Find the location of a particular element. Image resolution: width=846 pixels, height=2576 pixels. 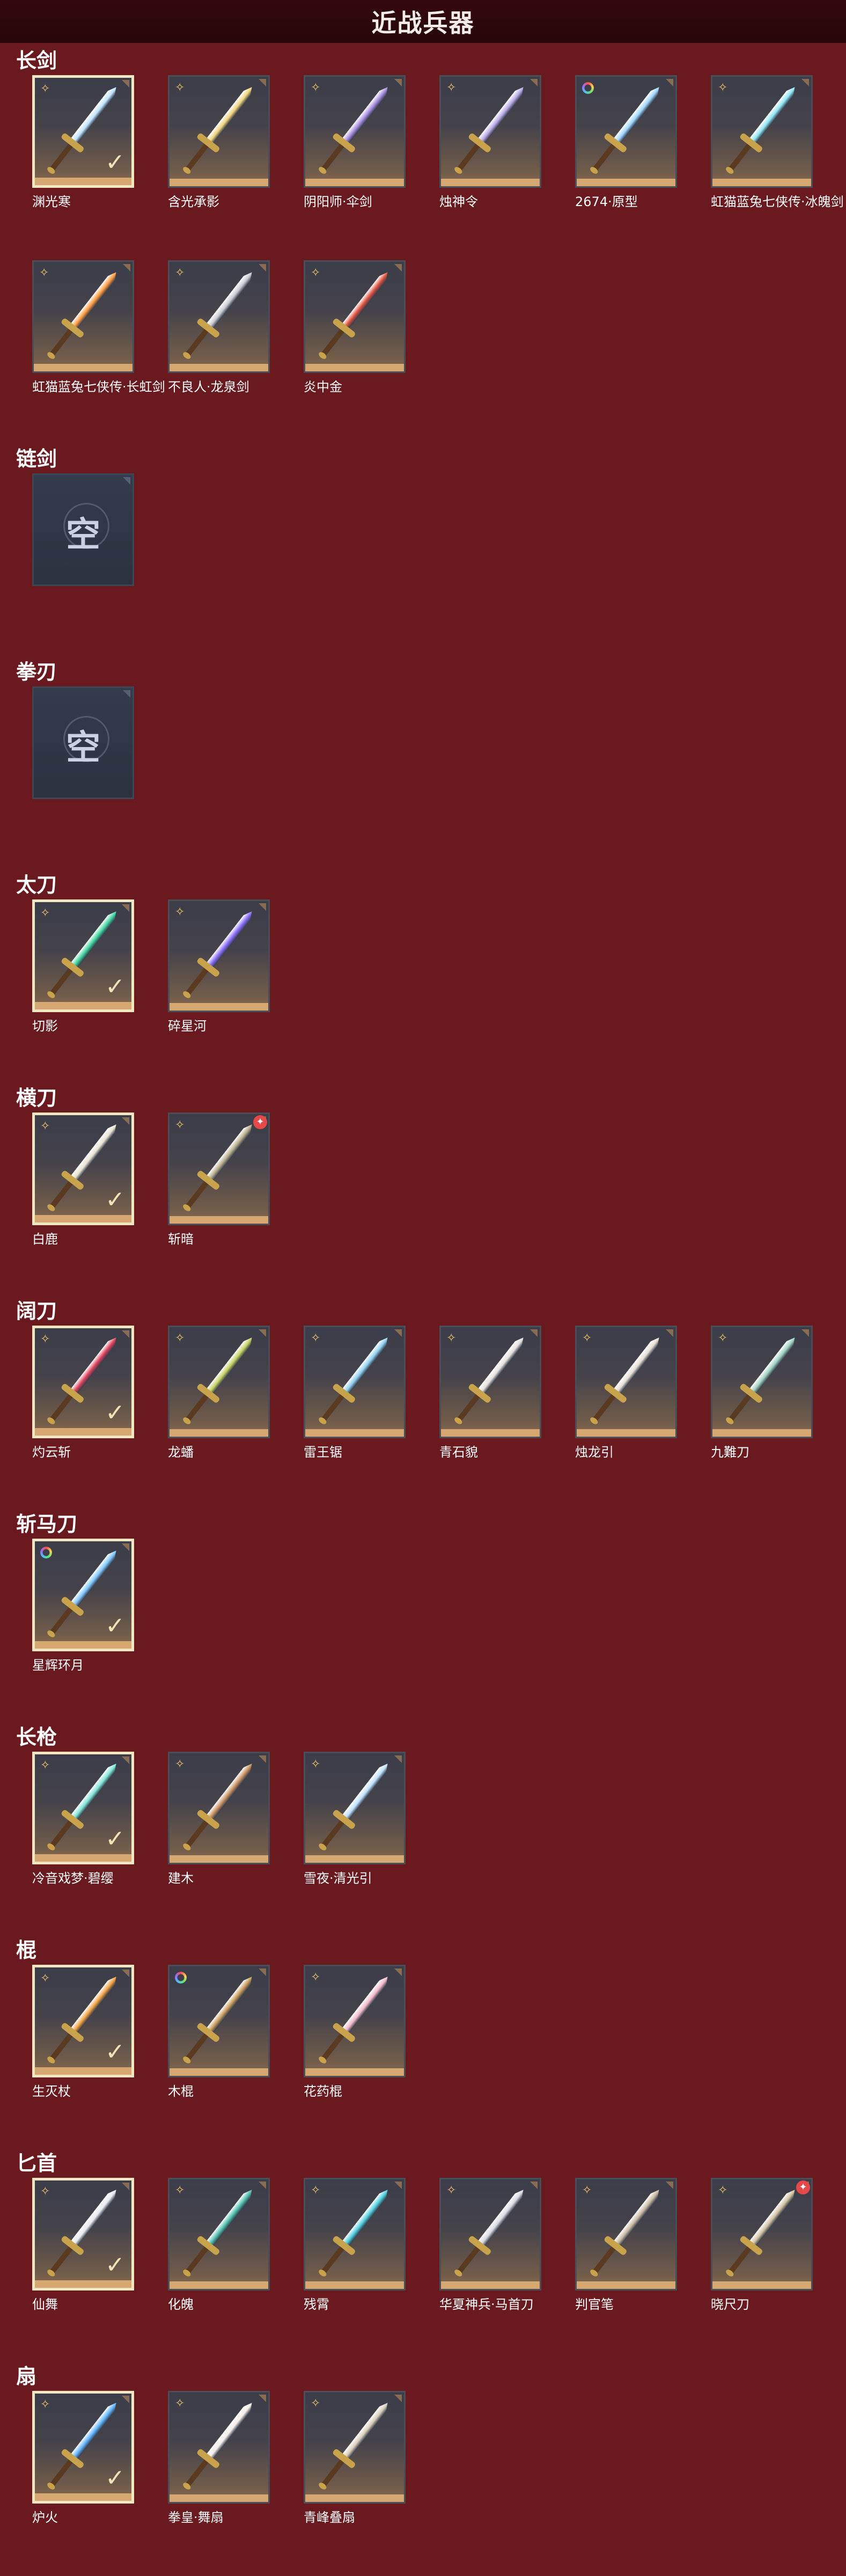

weapon-card: ✧ 青峰叠扇 is located at coordinates (355, 2458).